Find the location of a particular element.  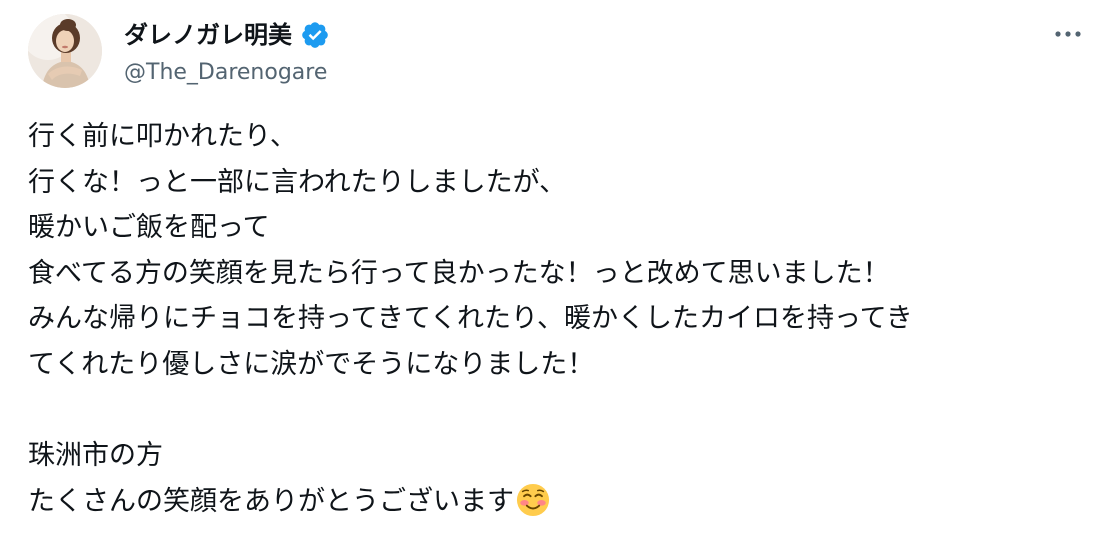

profile-photo is located at coordinates (65, 51).